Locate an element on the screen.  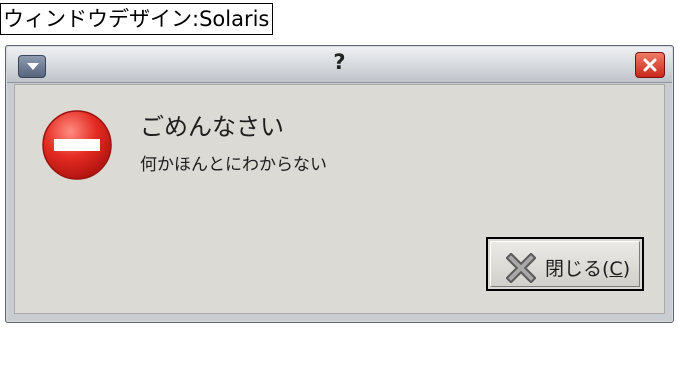
window-close-button is located at coordinates (650, 65).